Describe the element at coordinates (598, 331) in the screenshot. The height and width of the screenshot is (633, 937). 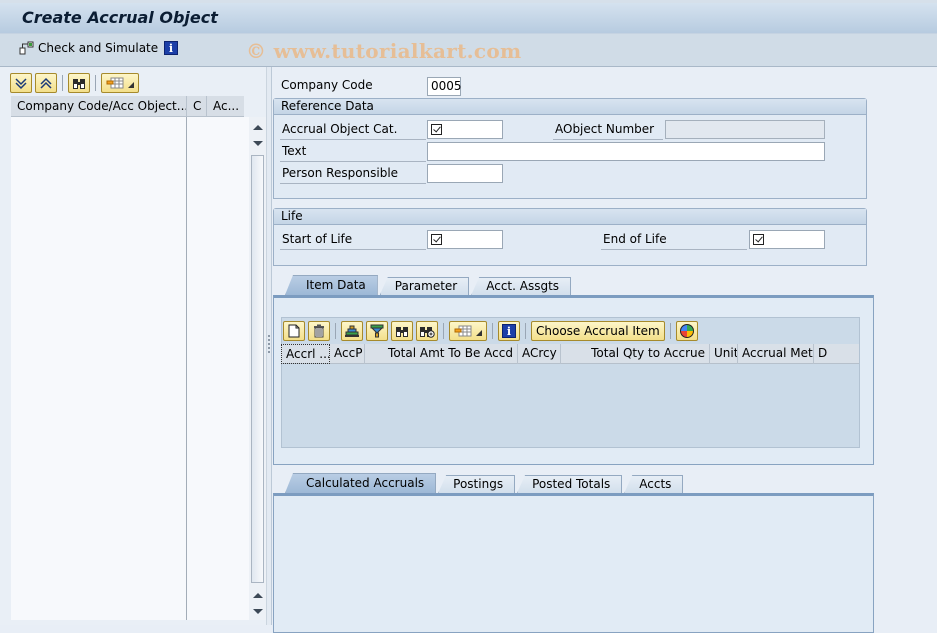
I see `choose-accrual-item-button: Choose Accrual Item` at that location.